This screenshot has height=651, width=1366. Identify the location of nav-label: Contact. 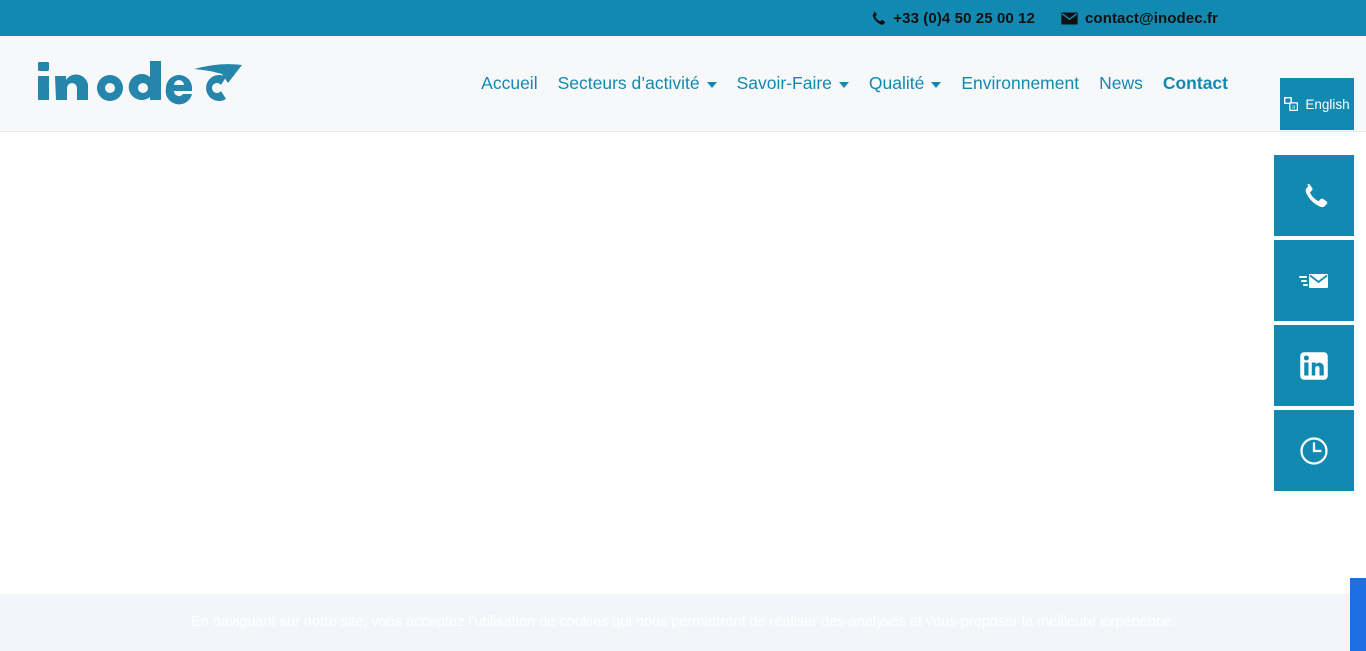
(1195, 83).